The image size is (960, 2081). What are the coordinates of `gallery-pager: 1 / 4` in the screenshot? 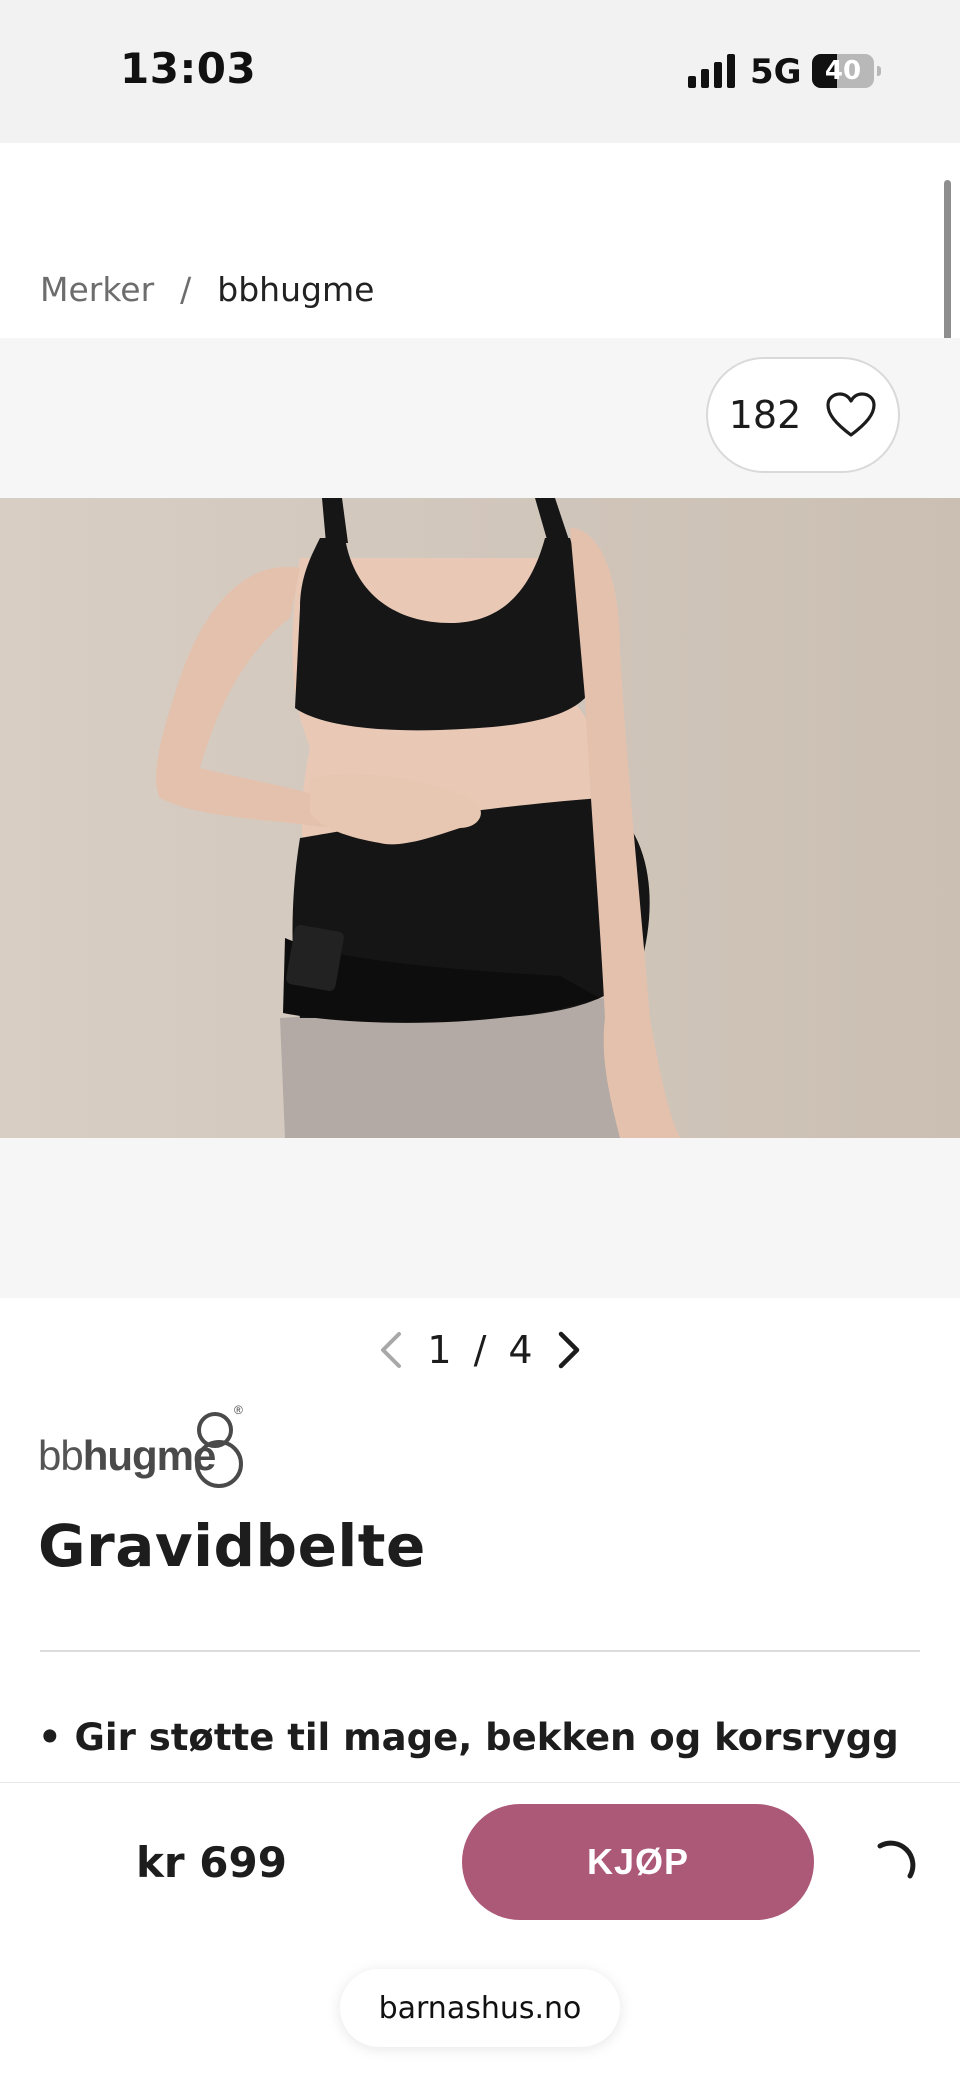 It's located at (480, 1350).